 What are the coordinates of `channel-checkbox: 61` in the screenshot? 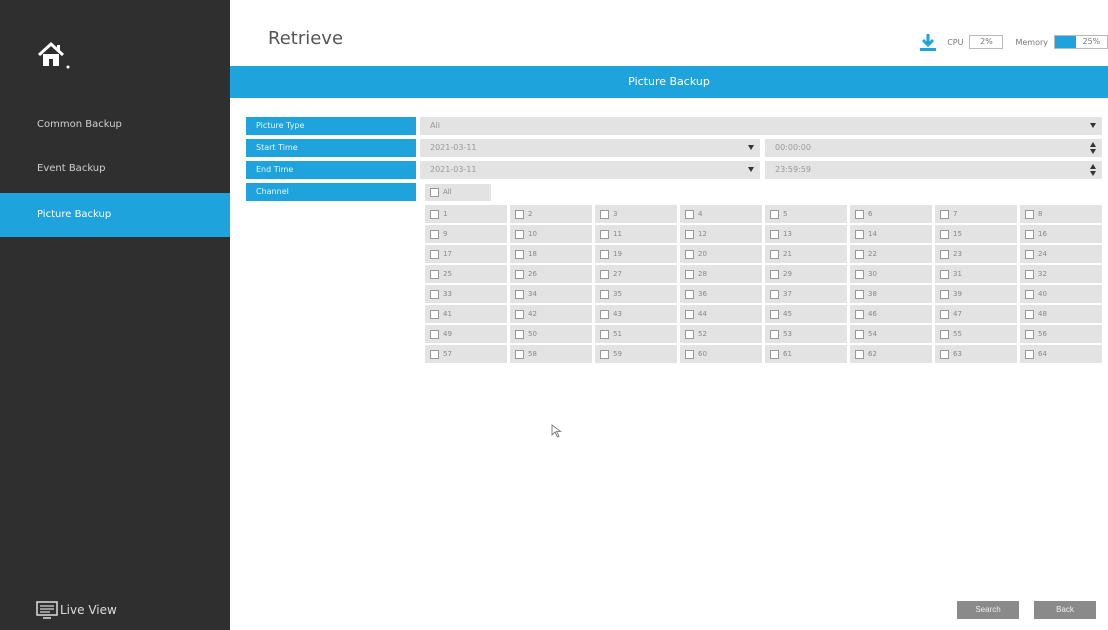 It's located at (806, 354).